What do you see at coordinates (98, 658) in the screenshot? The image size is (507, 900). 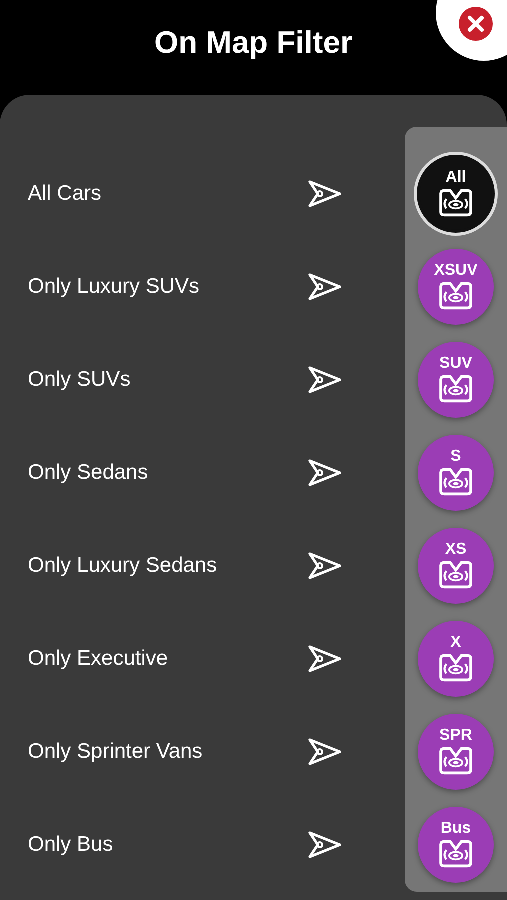 I see `filter-label: Only Executive` at bounding box center [98, 658].